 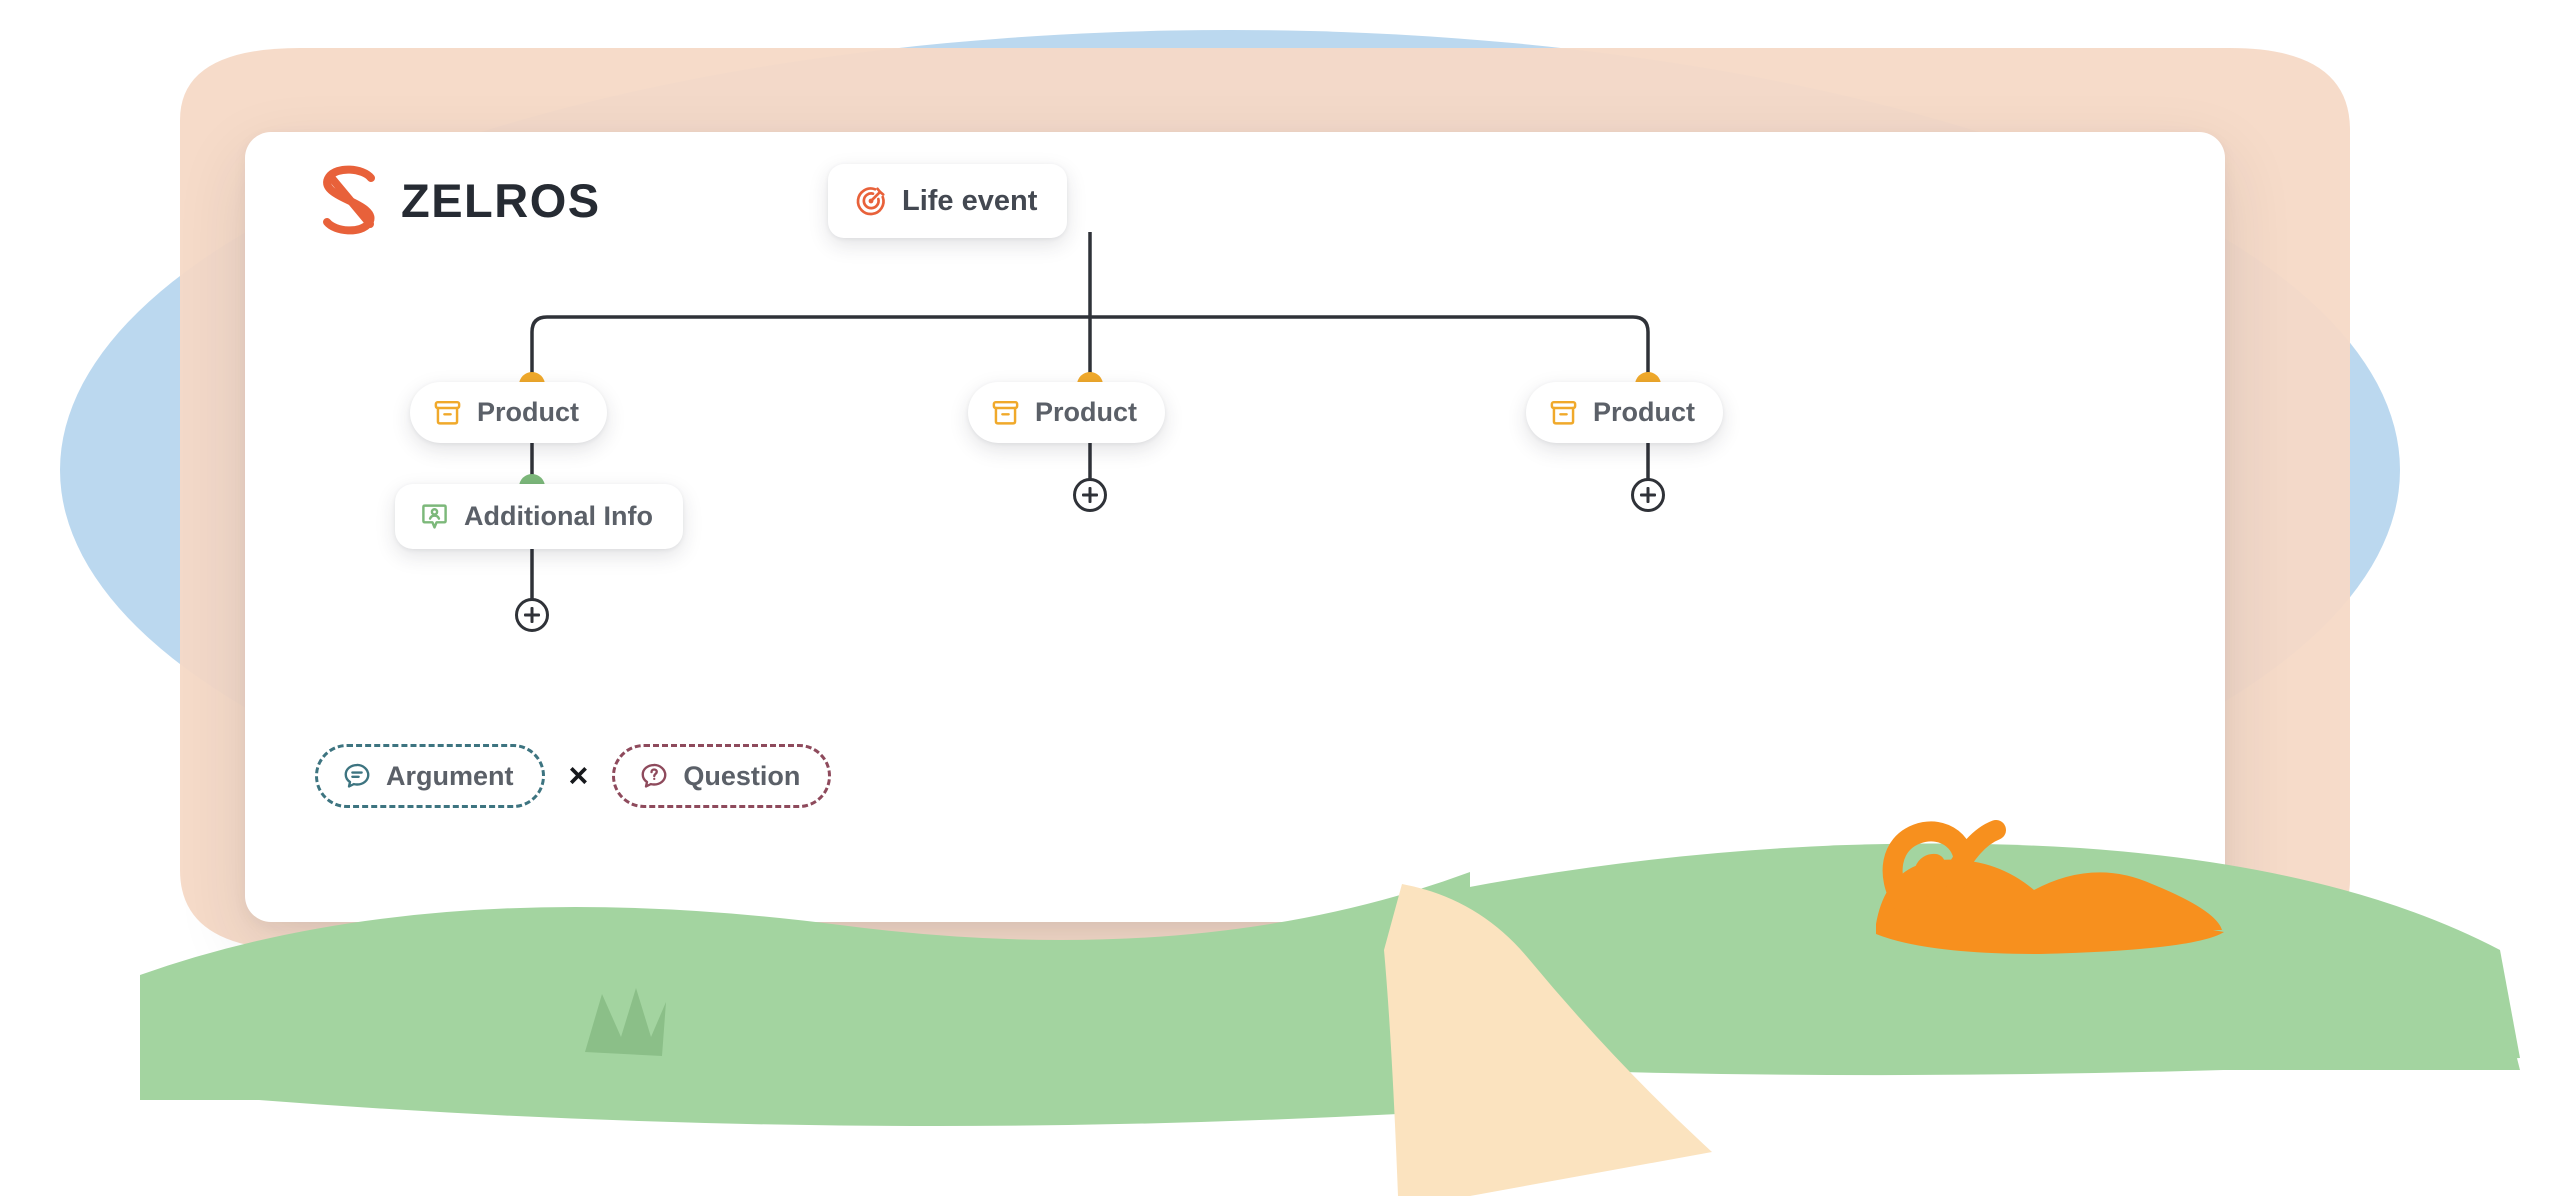 I want to click on flow-node-life-event: Life event, so click(x=948, y=201).